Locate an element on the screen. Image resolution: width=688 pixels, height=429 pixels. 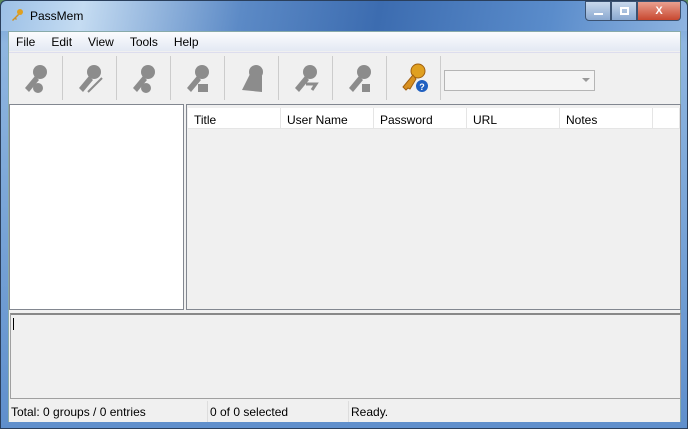
close-icon: X is located at coordinates (659, 11).